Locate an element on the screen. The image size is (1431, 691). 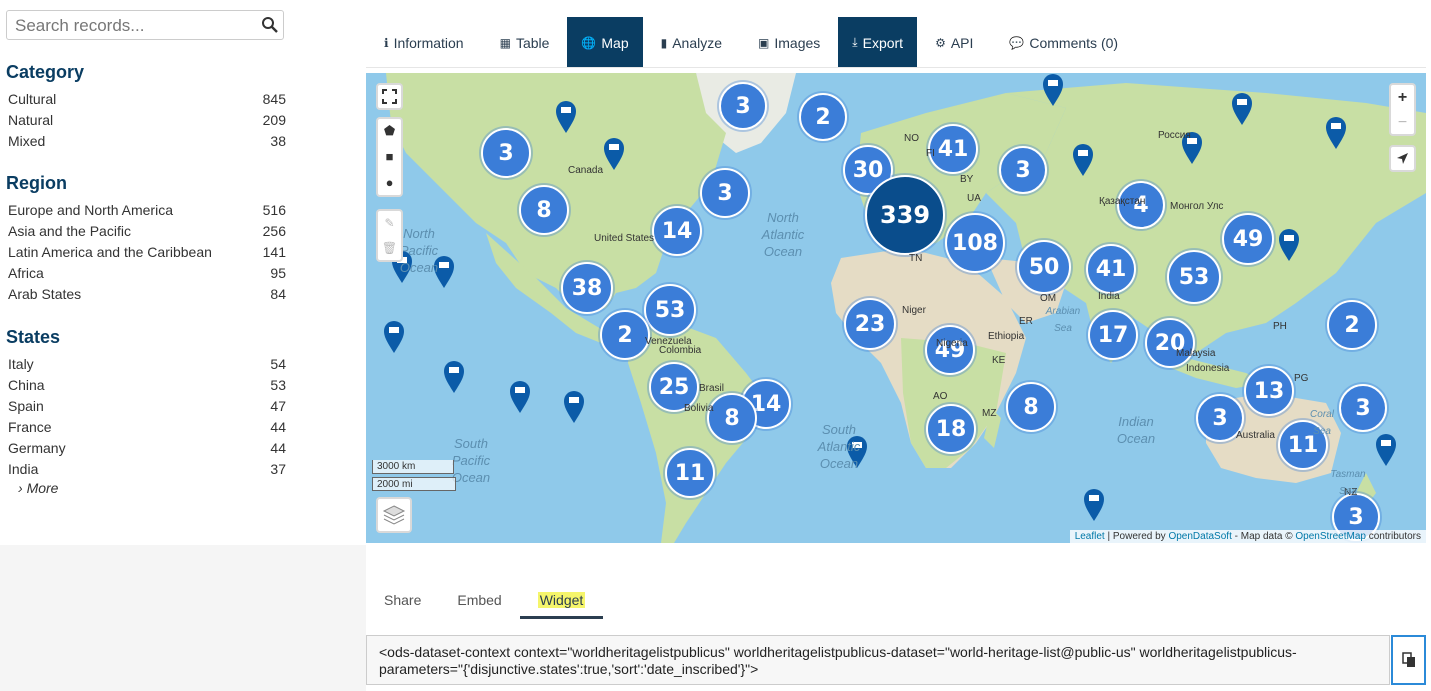
facet-item: Italy 54 is located at coordinates (150, 364).